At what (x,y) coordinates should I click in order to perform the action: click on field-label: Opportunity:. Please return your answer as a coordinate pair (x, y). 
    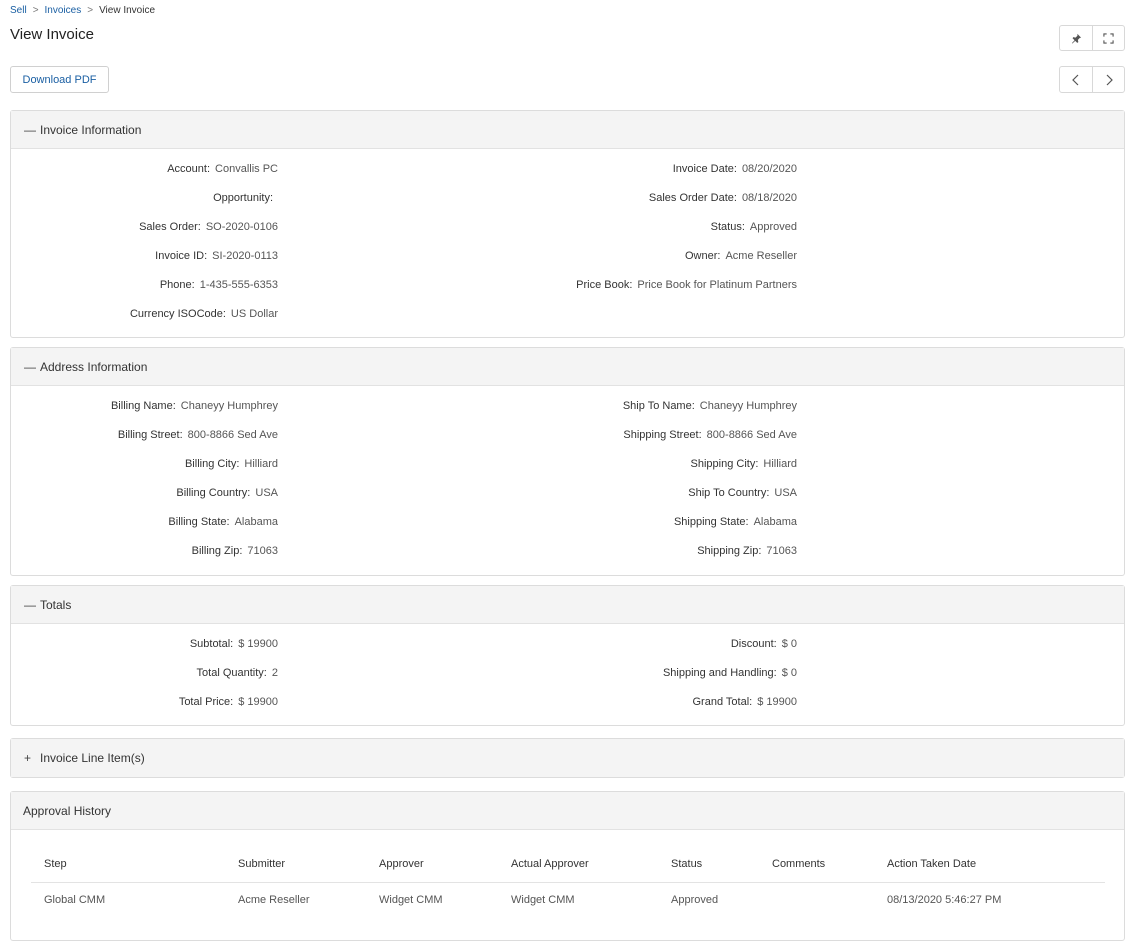
    Looking at the image, I should click on (243, 198).